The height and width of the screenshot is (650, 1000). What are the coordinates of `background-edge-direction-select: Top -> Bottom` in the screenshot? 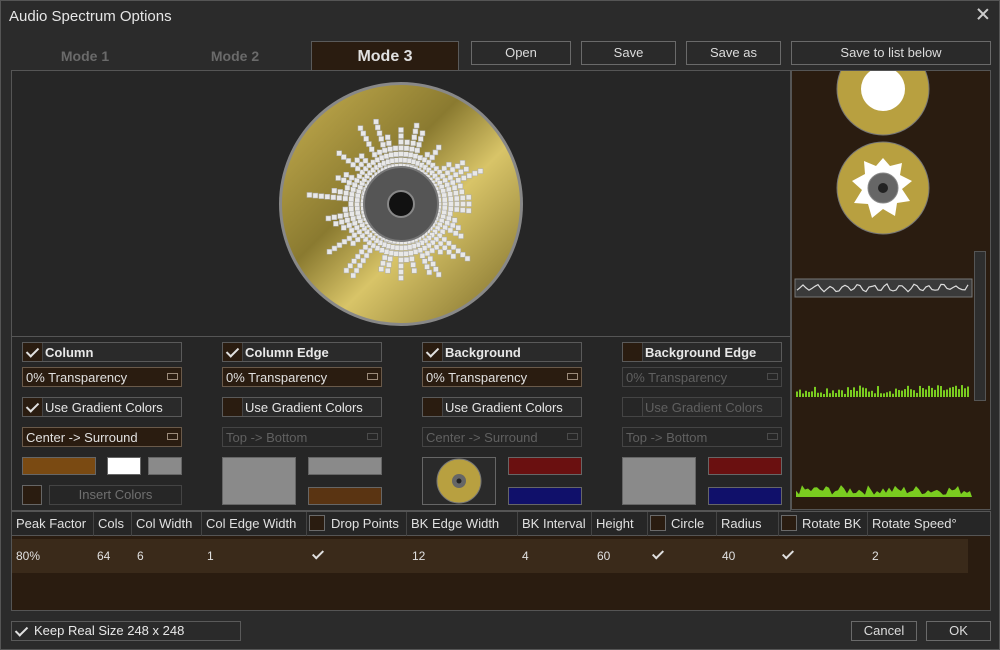 It's located at (702, 437).